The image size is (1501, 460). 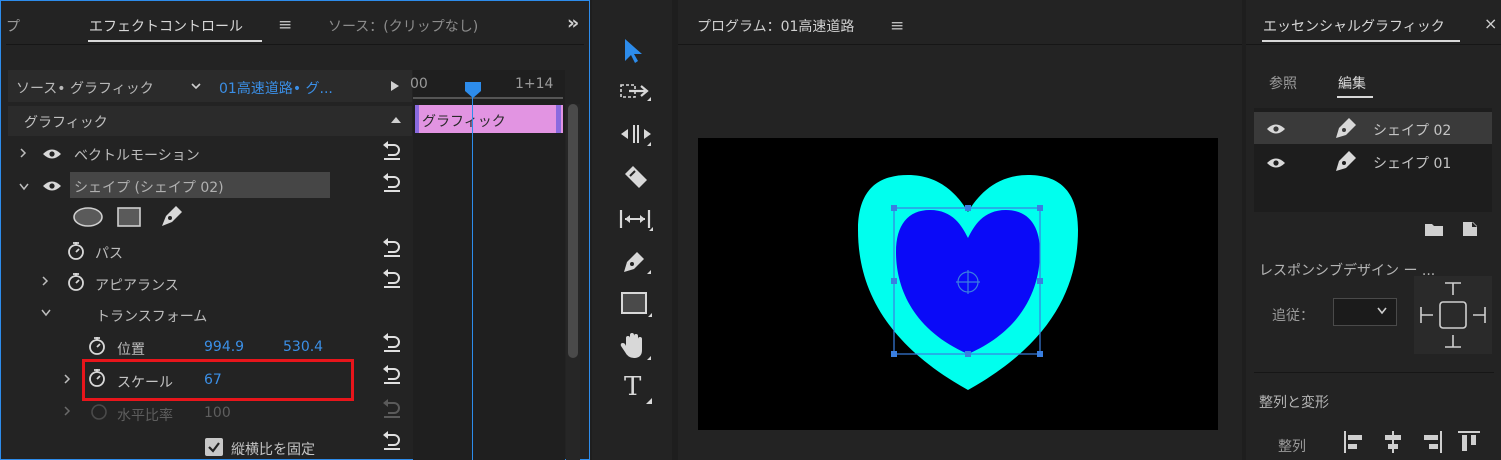 I want to click on play-triangle-icon, so click(x=395, y=86).